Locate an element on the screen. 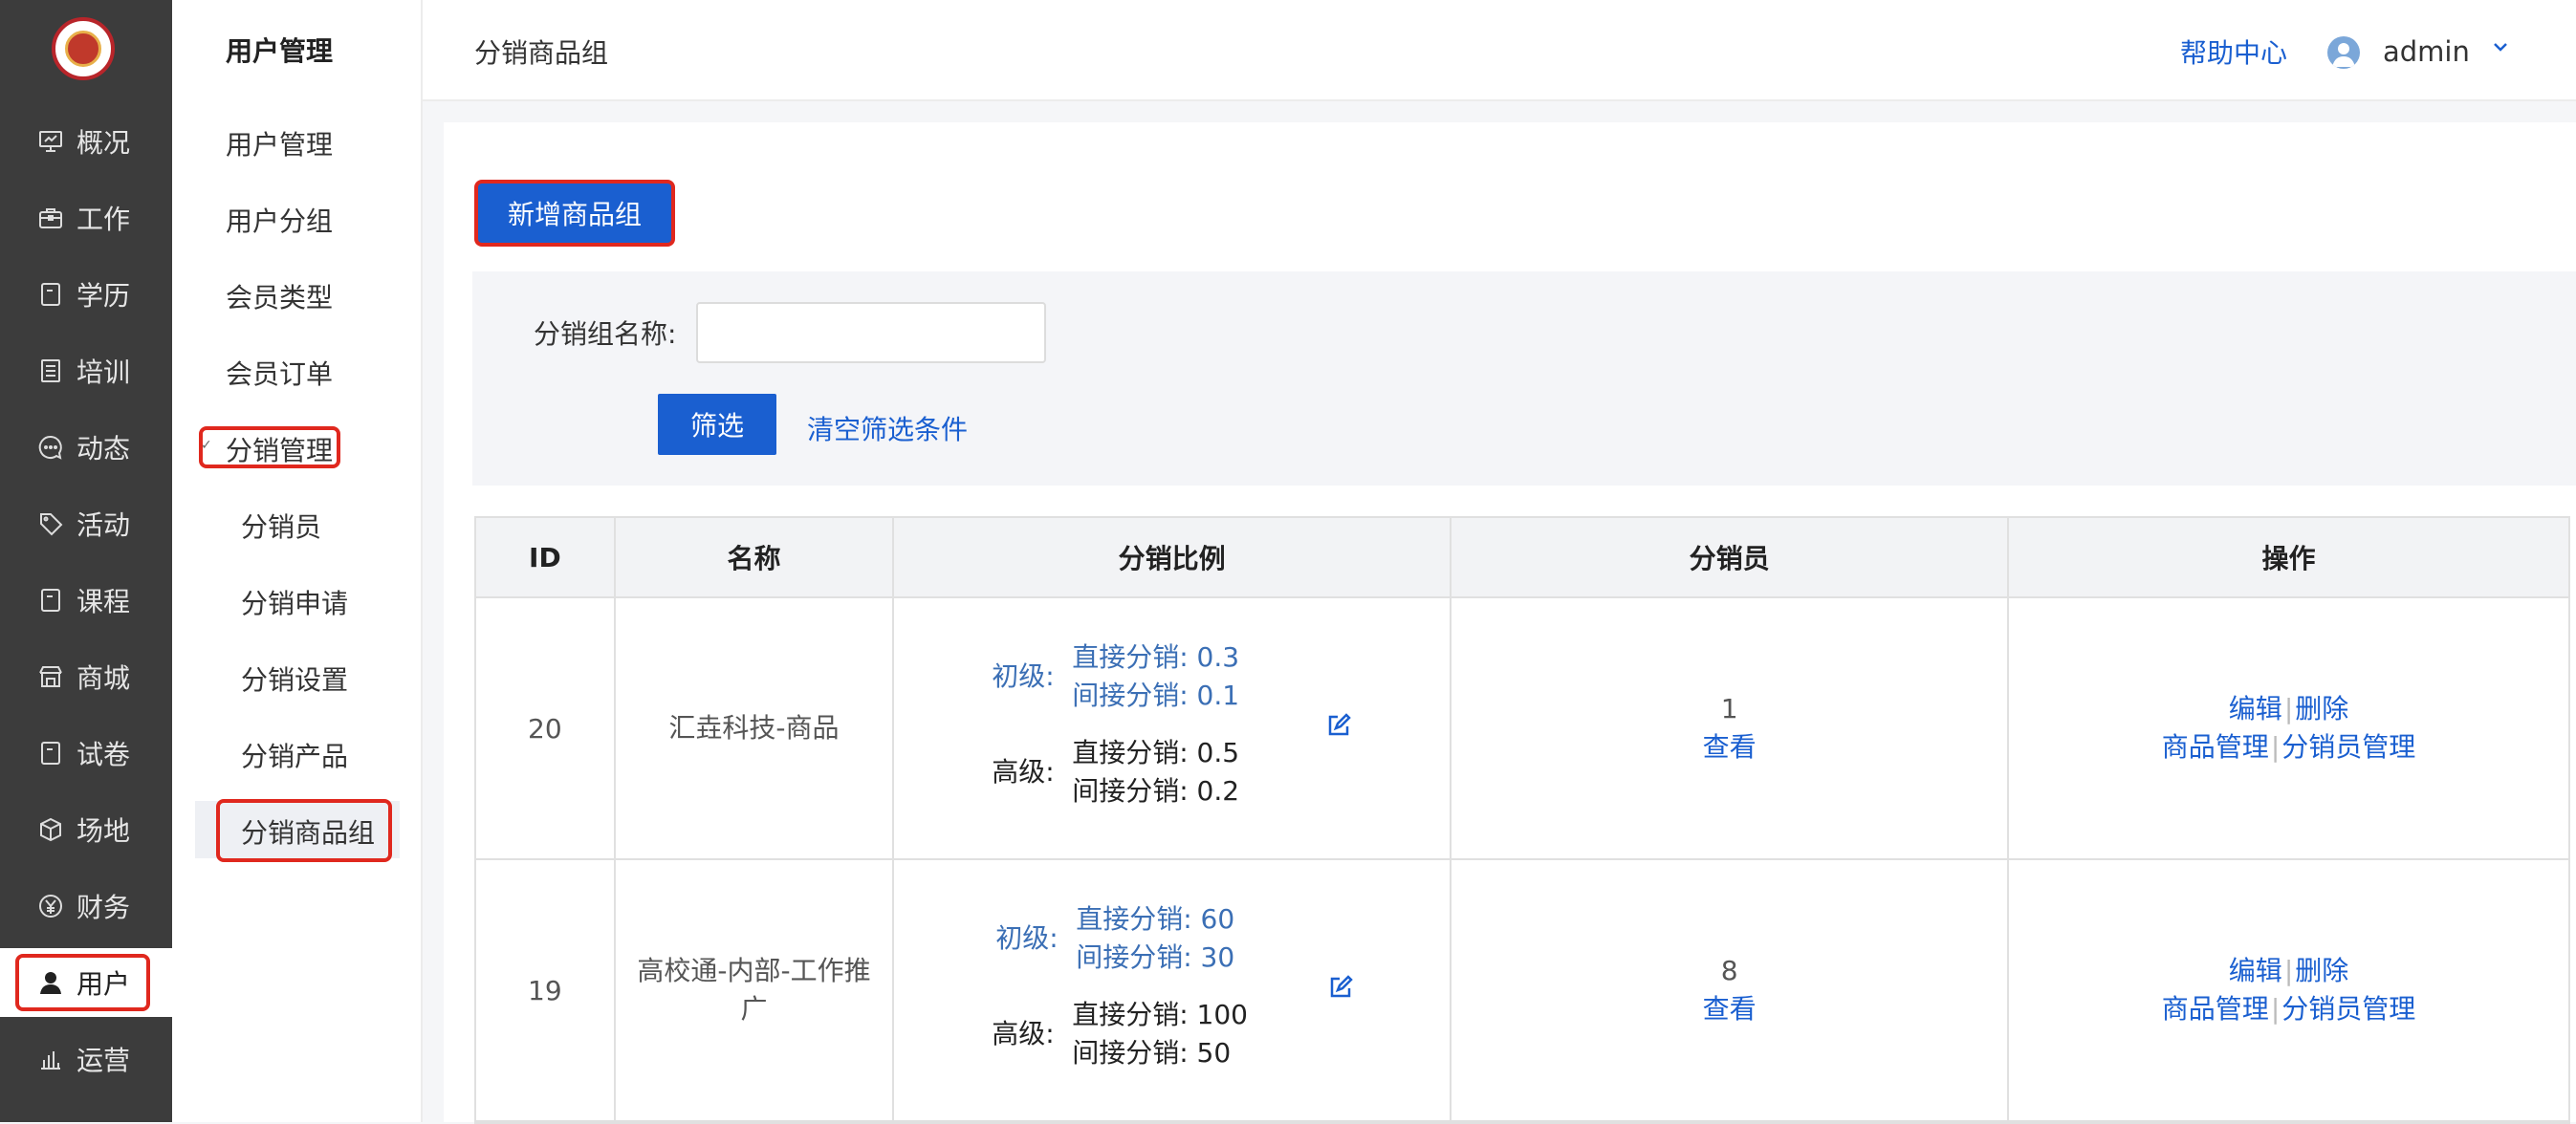 This screenshot has width=2576, height=1124. rail-item-user: 用户 is located at coordinates (86, 982).